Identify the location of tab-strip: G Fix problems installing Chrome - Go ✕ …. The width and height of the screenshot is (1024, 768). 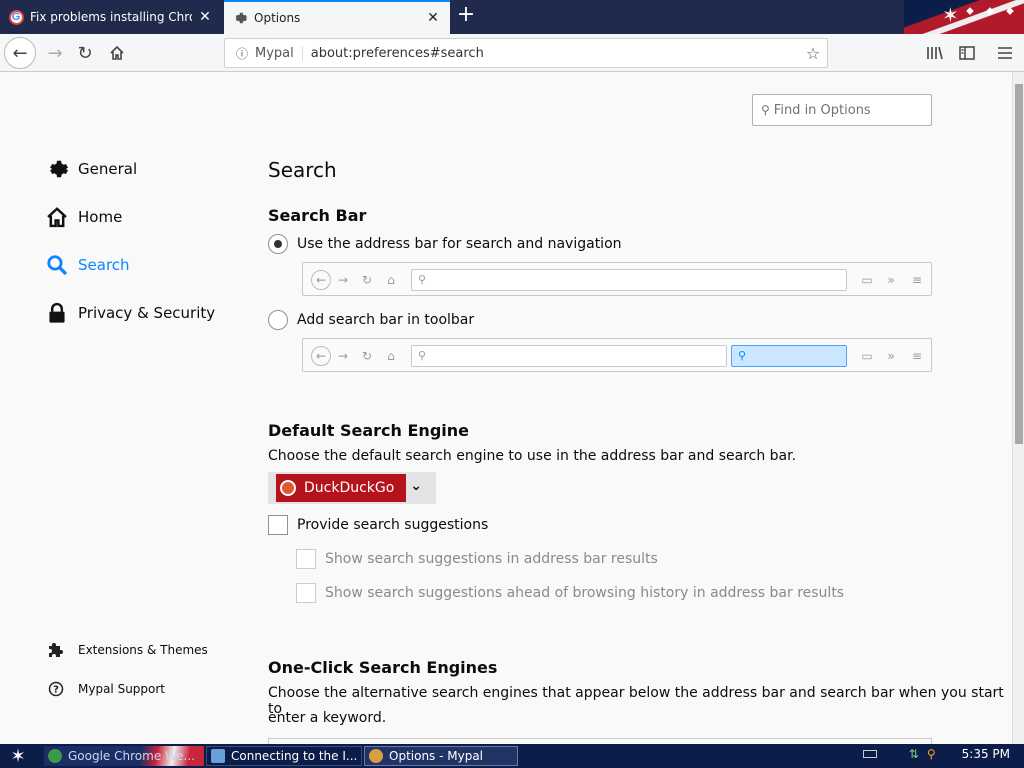
(512, 17).